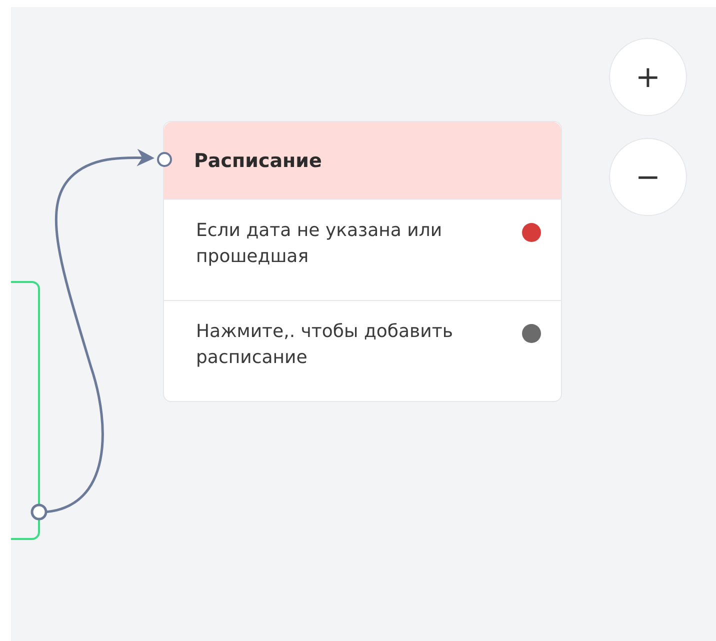 The width and height of the screenshot is (716, 641). What do you see at coordinates (648, 177) in the screenshot?
I see `zoom-button: −` at bounding box center [648, 177].